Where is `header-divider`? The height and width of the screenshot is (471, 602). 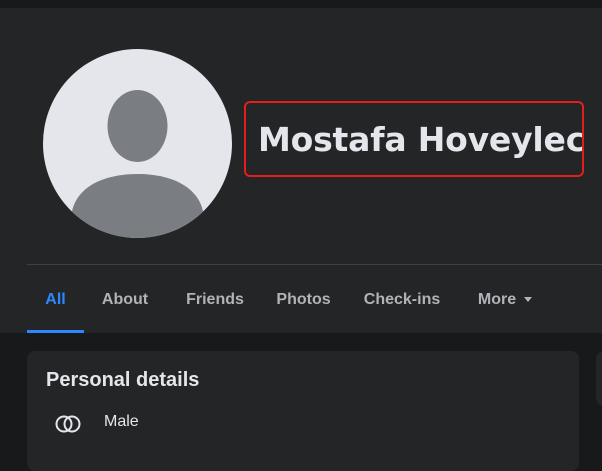
header-divider is located at coordinates (314, 264).